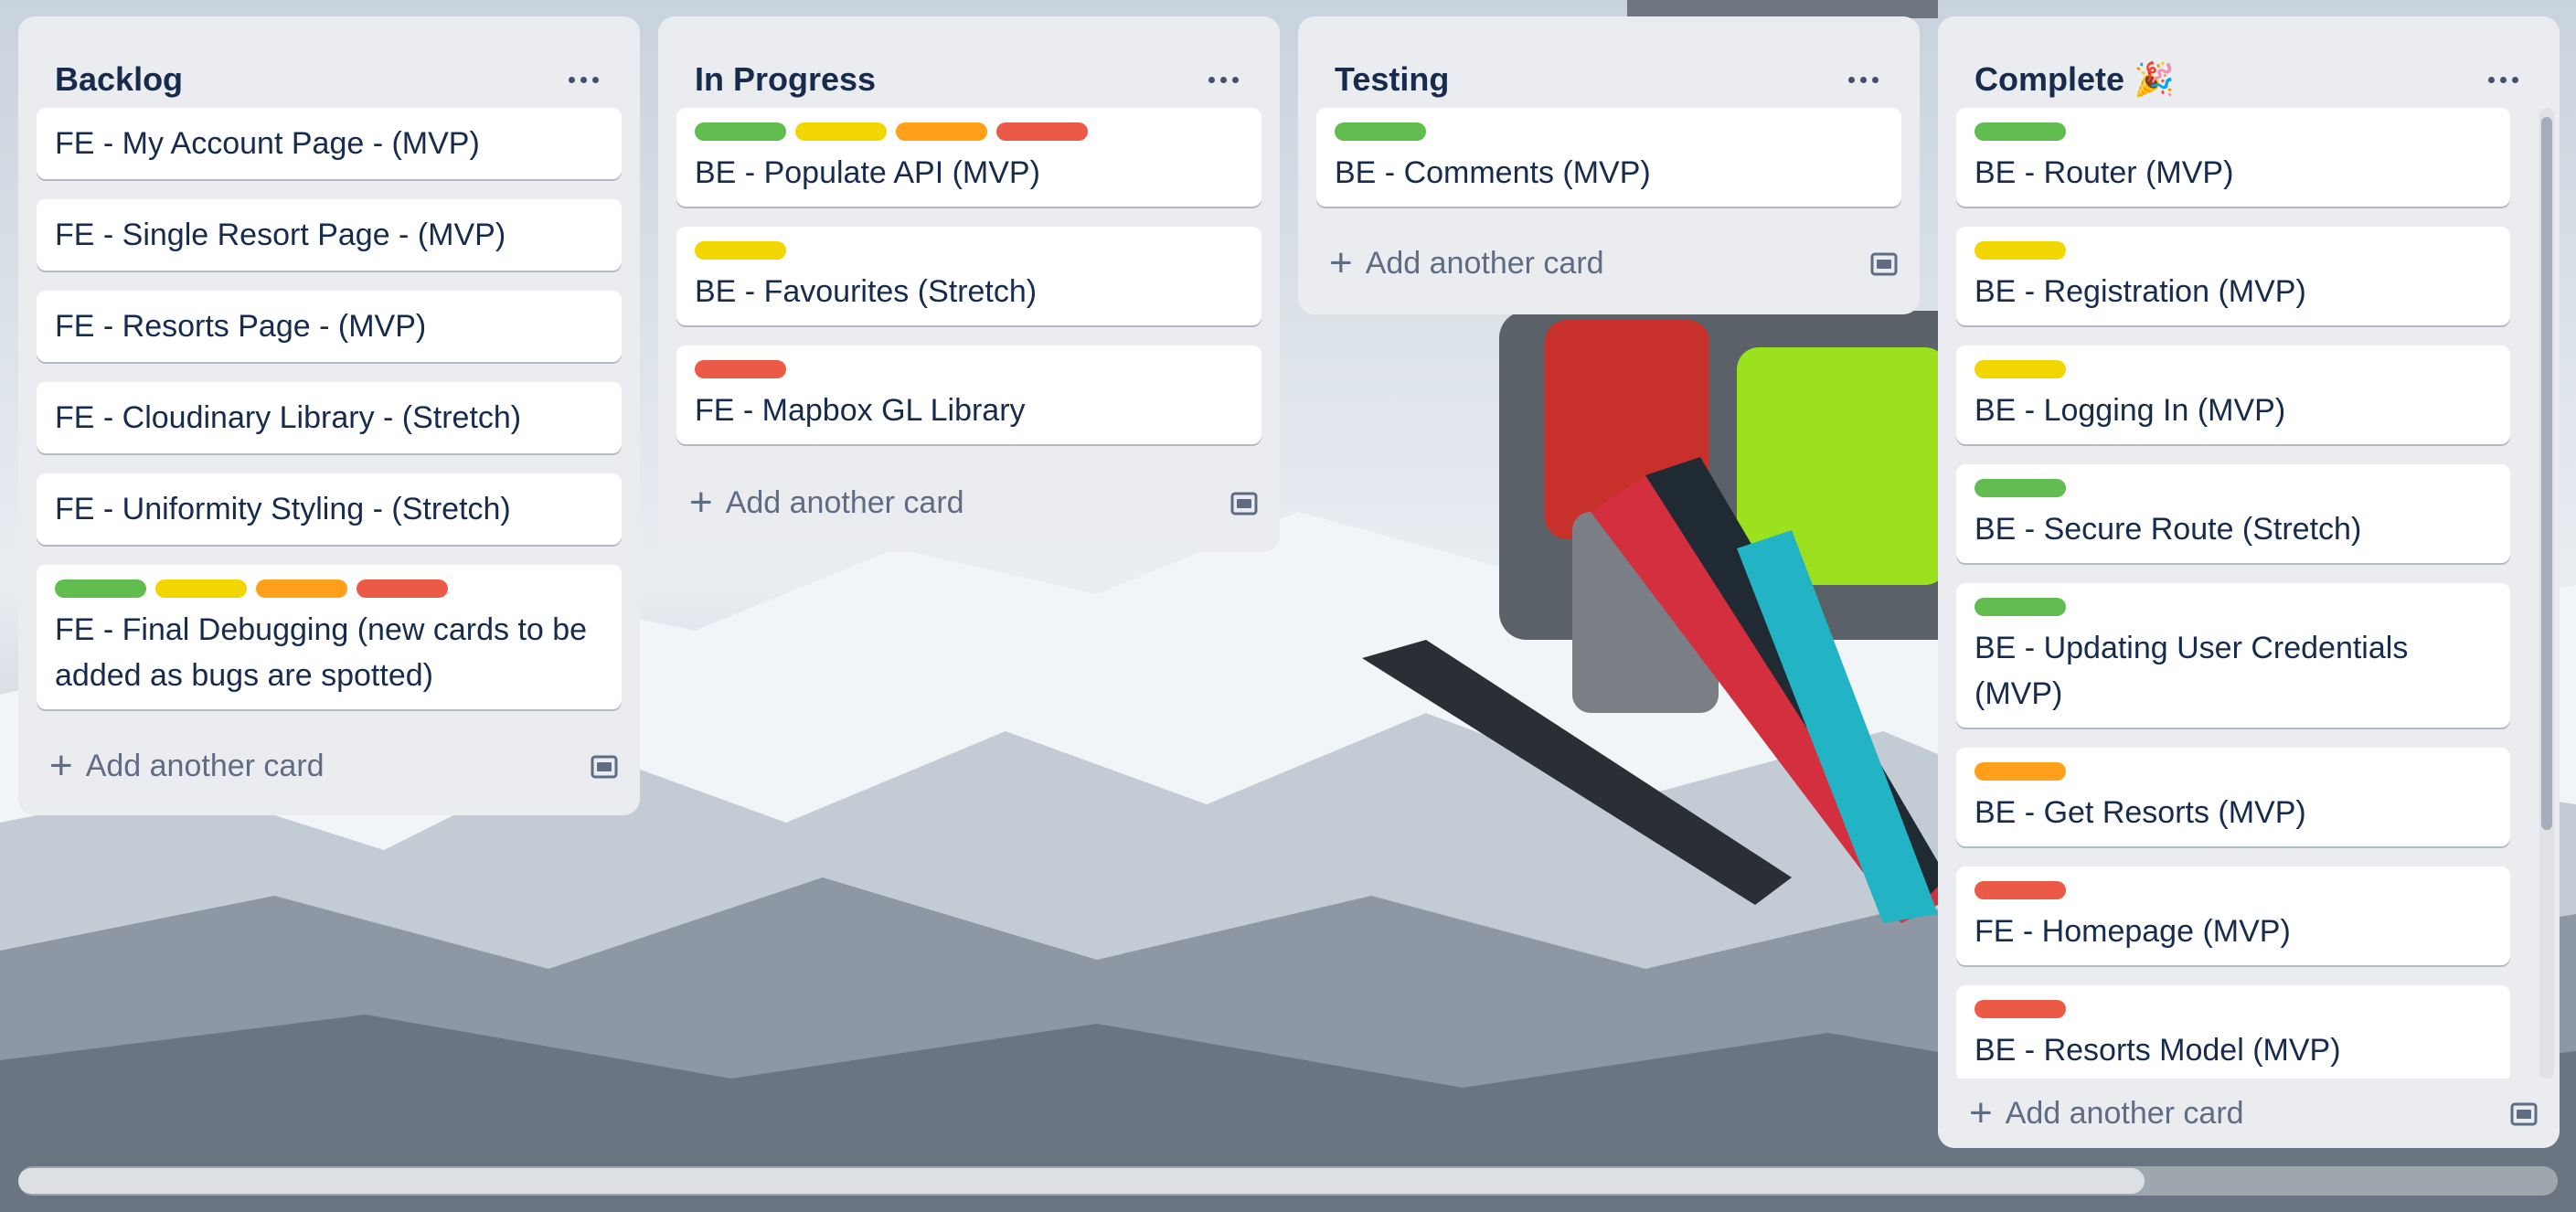  I want to click on card: BE - Resorts Model (MVP), so click(2233, 1032).